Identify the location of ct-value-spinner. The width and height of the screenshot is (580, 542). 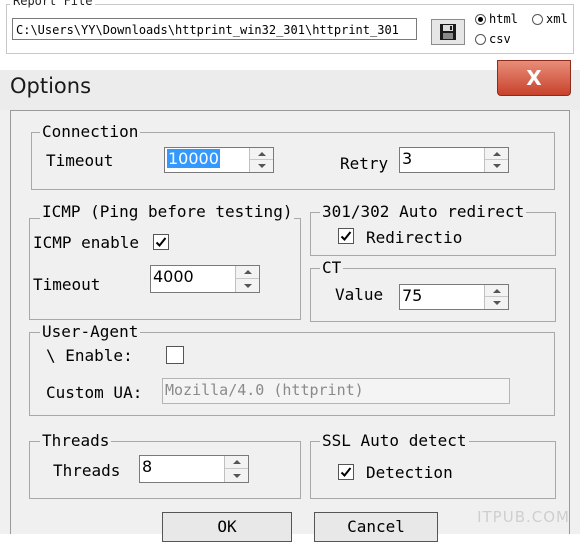
(496, 297).